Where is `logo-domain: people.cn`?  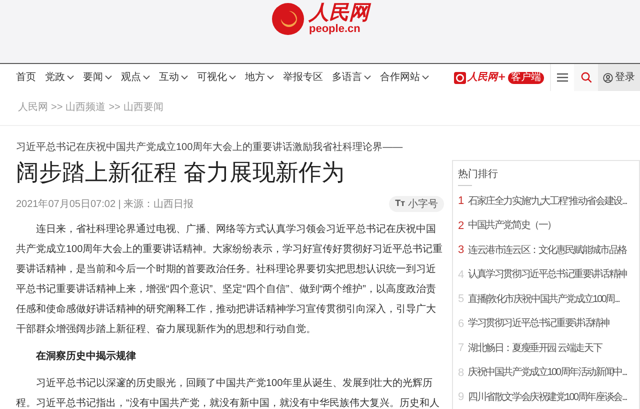 logo-domain: people.cn is located at coordinates (334, 29).